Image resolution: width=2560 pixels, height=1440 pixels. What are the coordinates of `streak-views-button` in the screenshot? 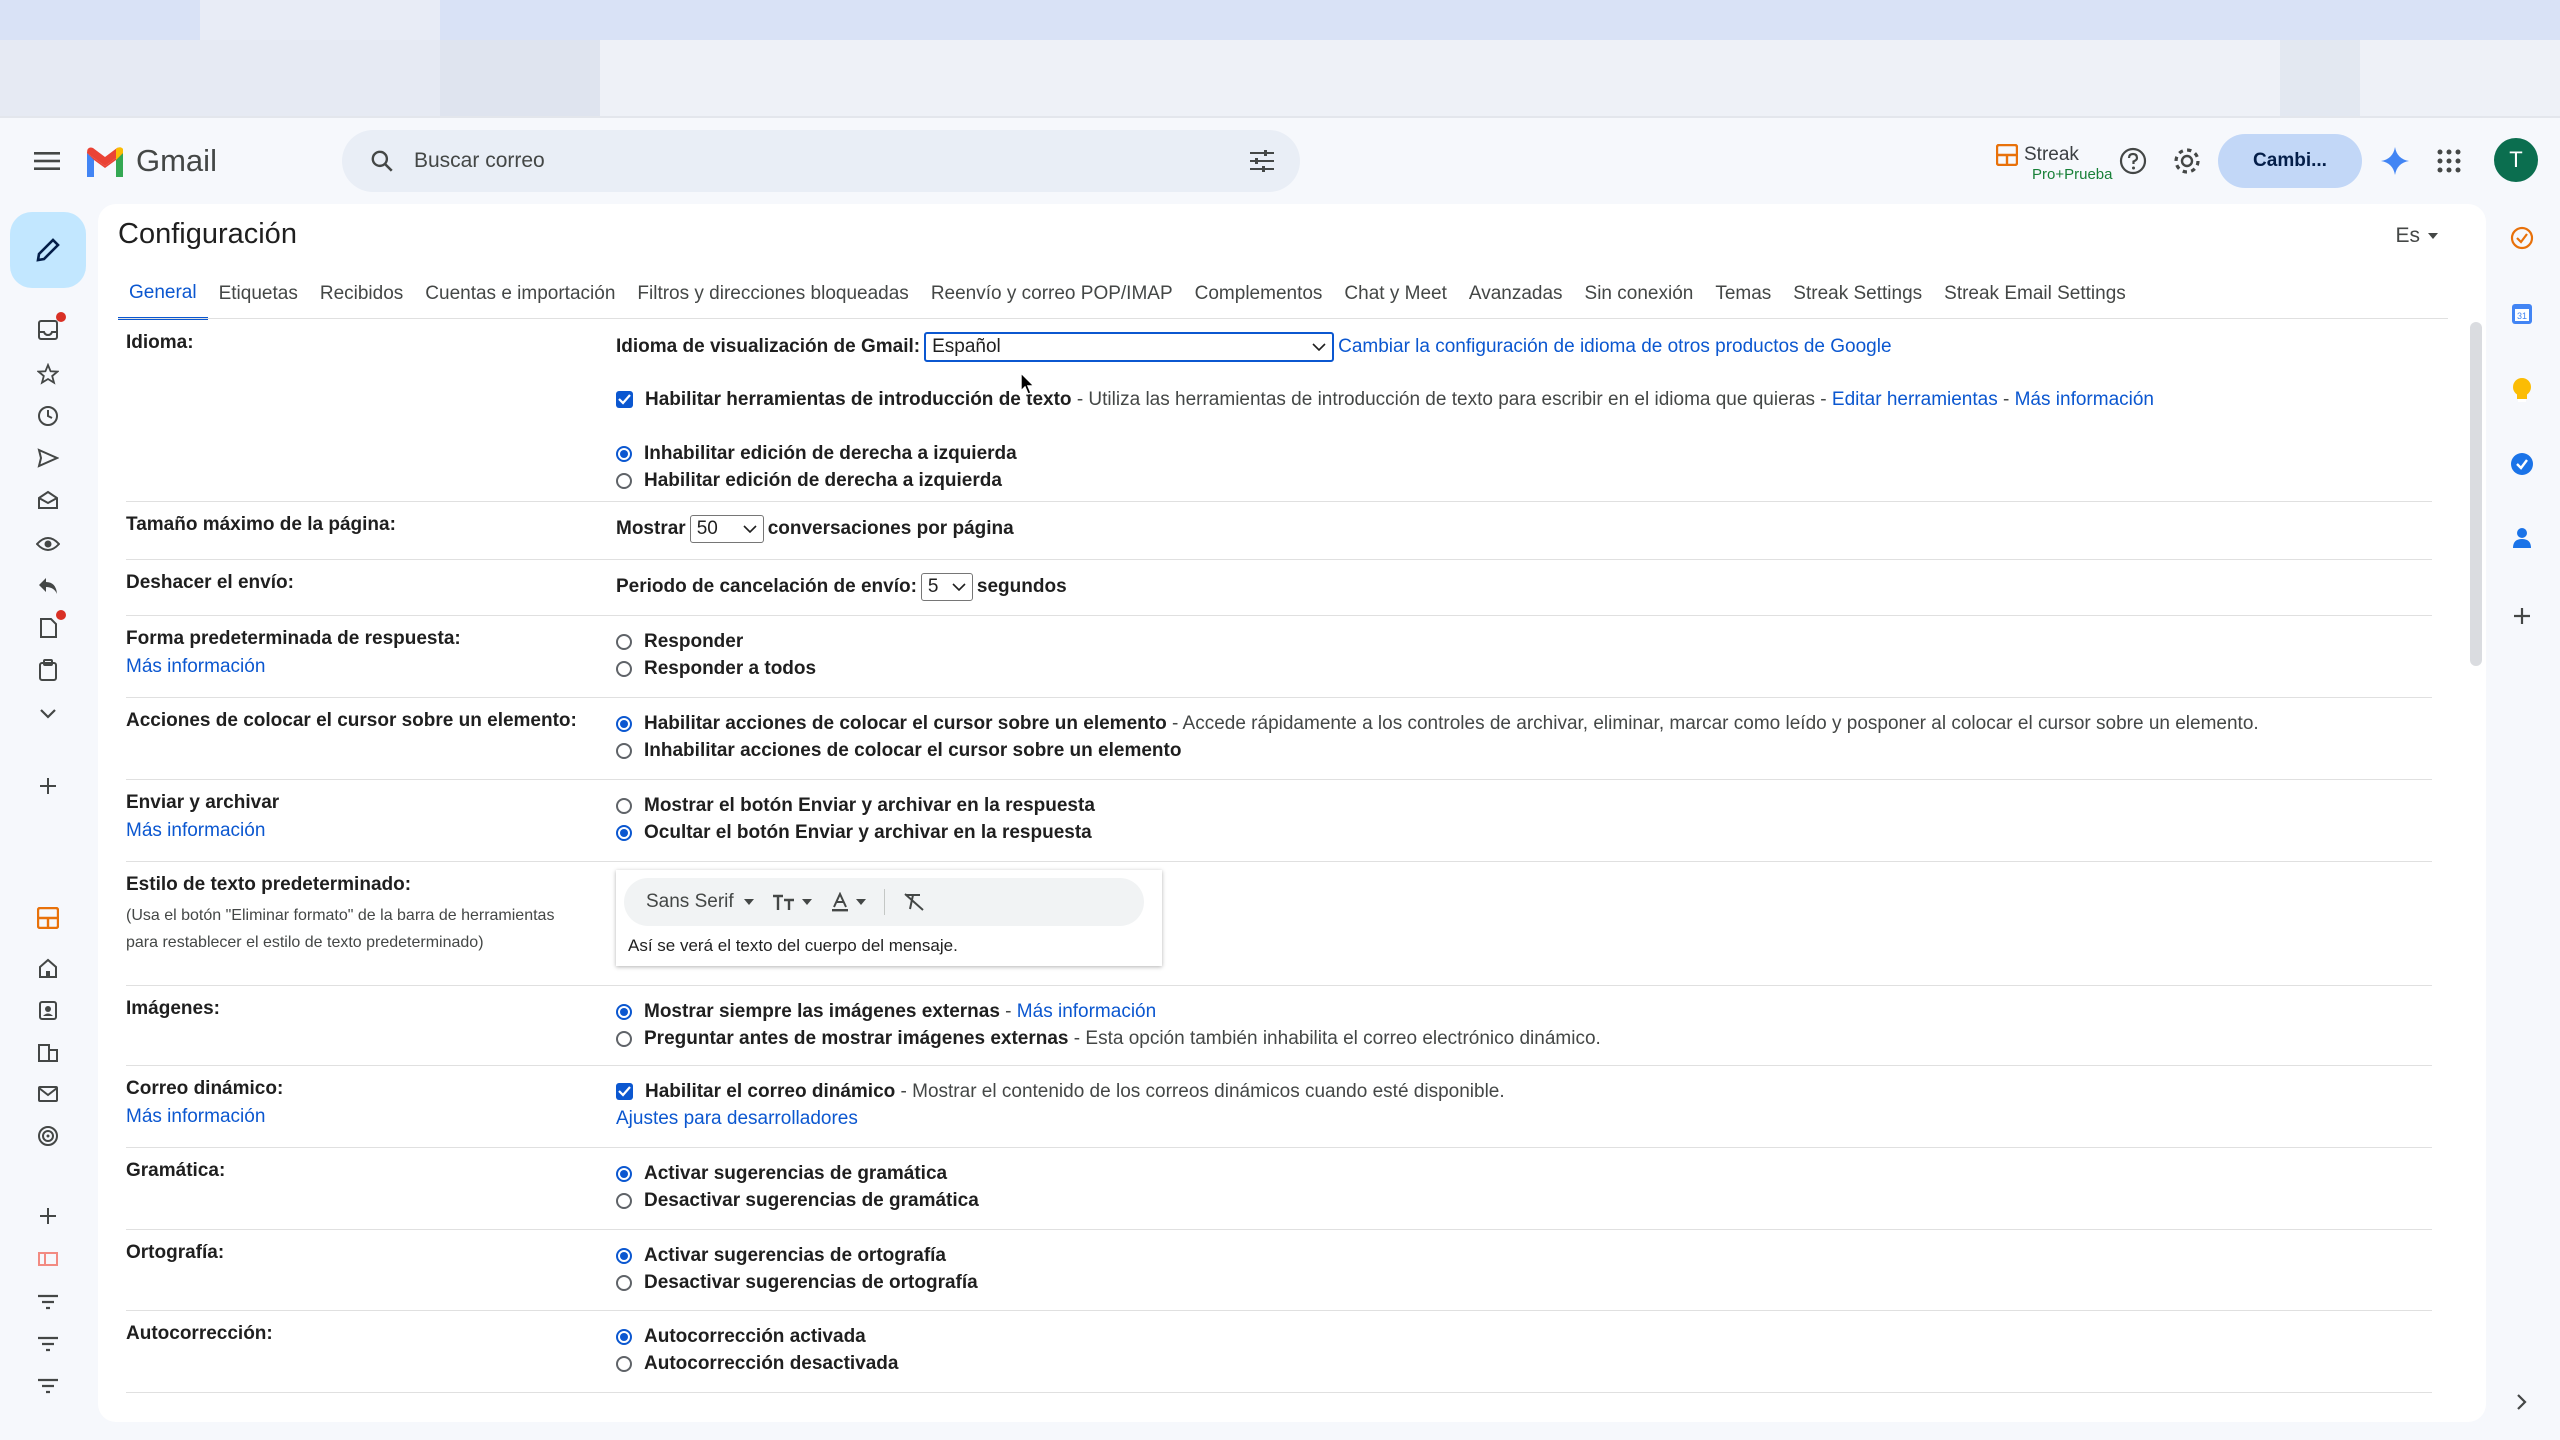 It's located at (48, 544).